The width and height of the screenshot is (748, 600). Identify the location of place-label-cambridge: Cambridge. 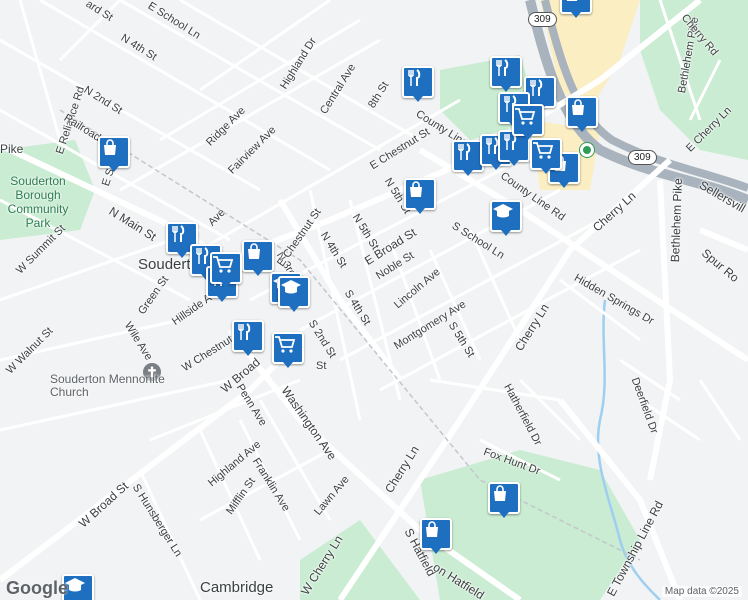
(237, 587).